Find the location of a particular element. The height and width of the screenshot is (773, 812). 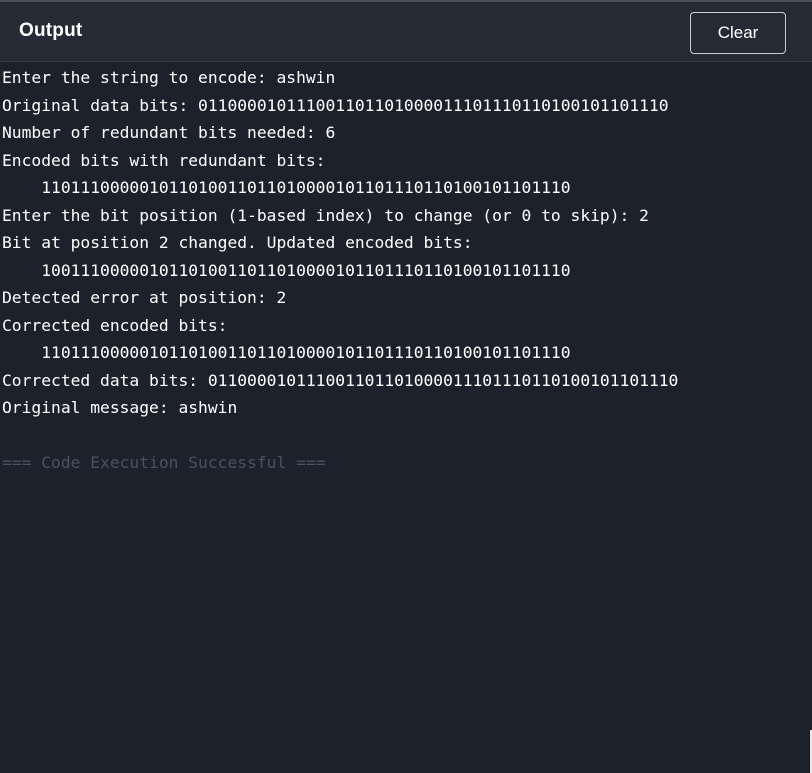

output-title: Output is located at coordinates (51, 30).